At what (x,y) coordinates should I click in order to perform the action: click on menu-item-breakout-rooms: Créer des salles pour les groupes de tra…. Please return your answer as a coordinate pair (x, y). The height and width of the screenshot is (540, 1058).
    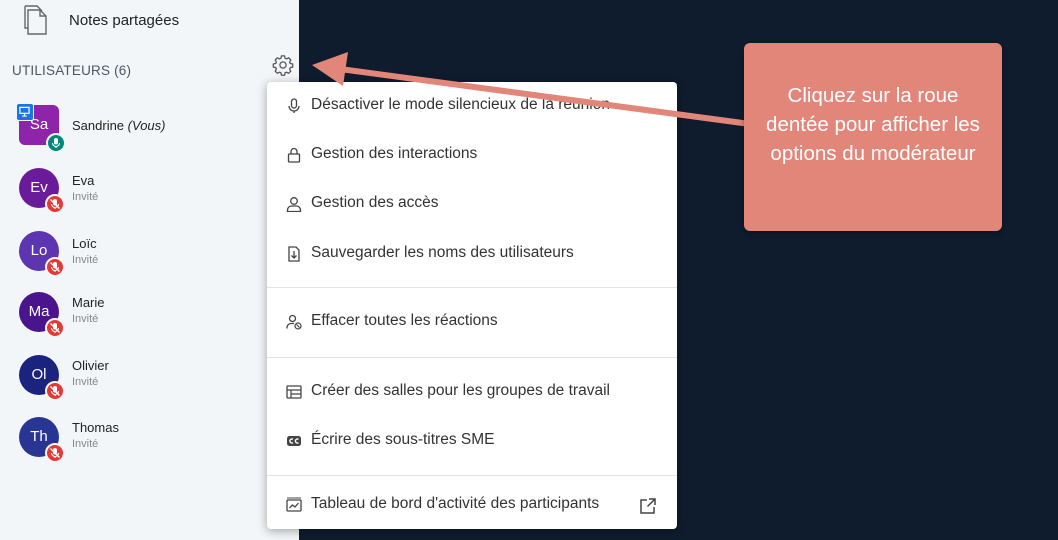
    Looking at the image, I should click on (472, 392).